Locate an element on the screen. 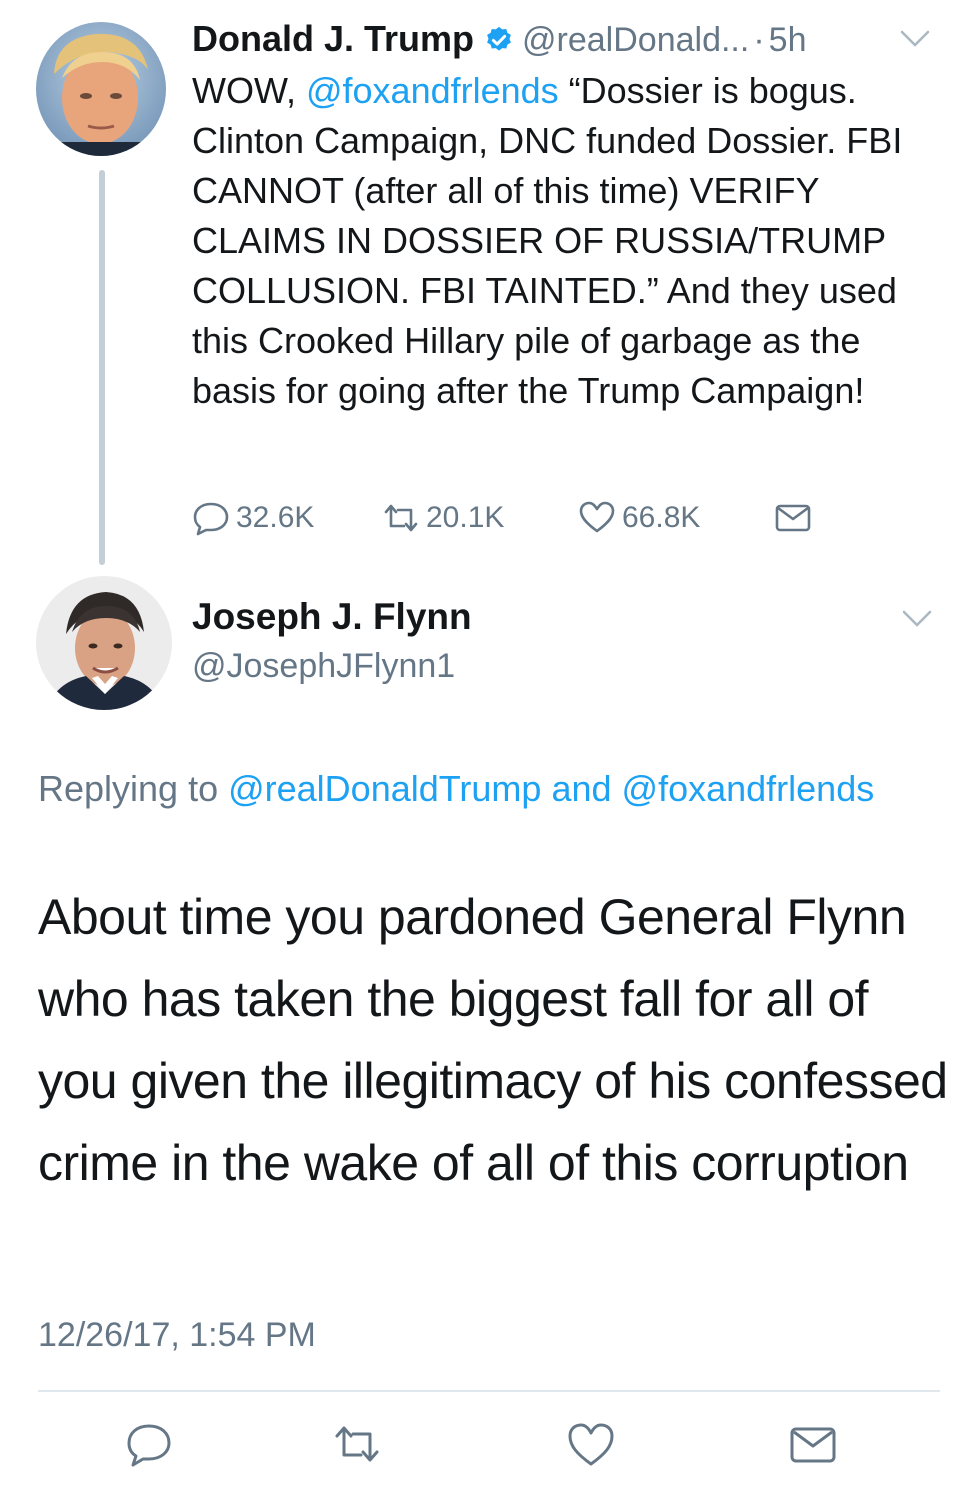  reply-timestamp: 12/26/17, 1:54 PM is located at coordinates (177, 1335).